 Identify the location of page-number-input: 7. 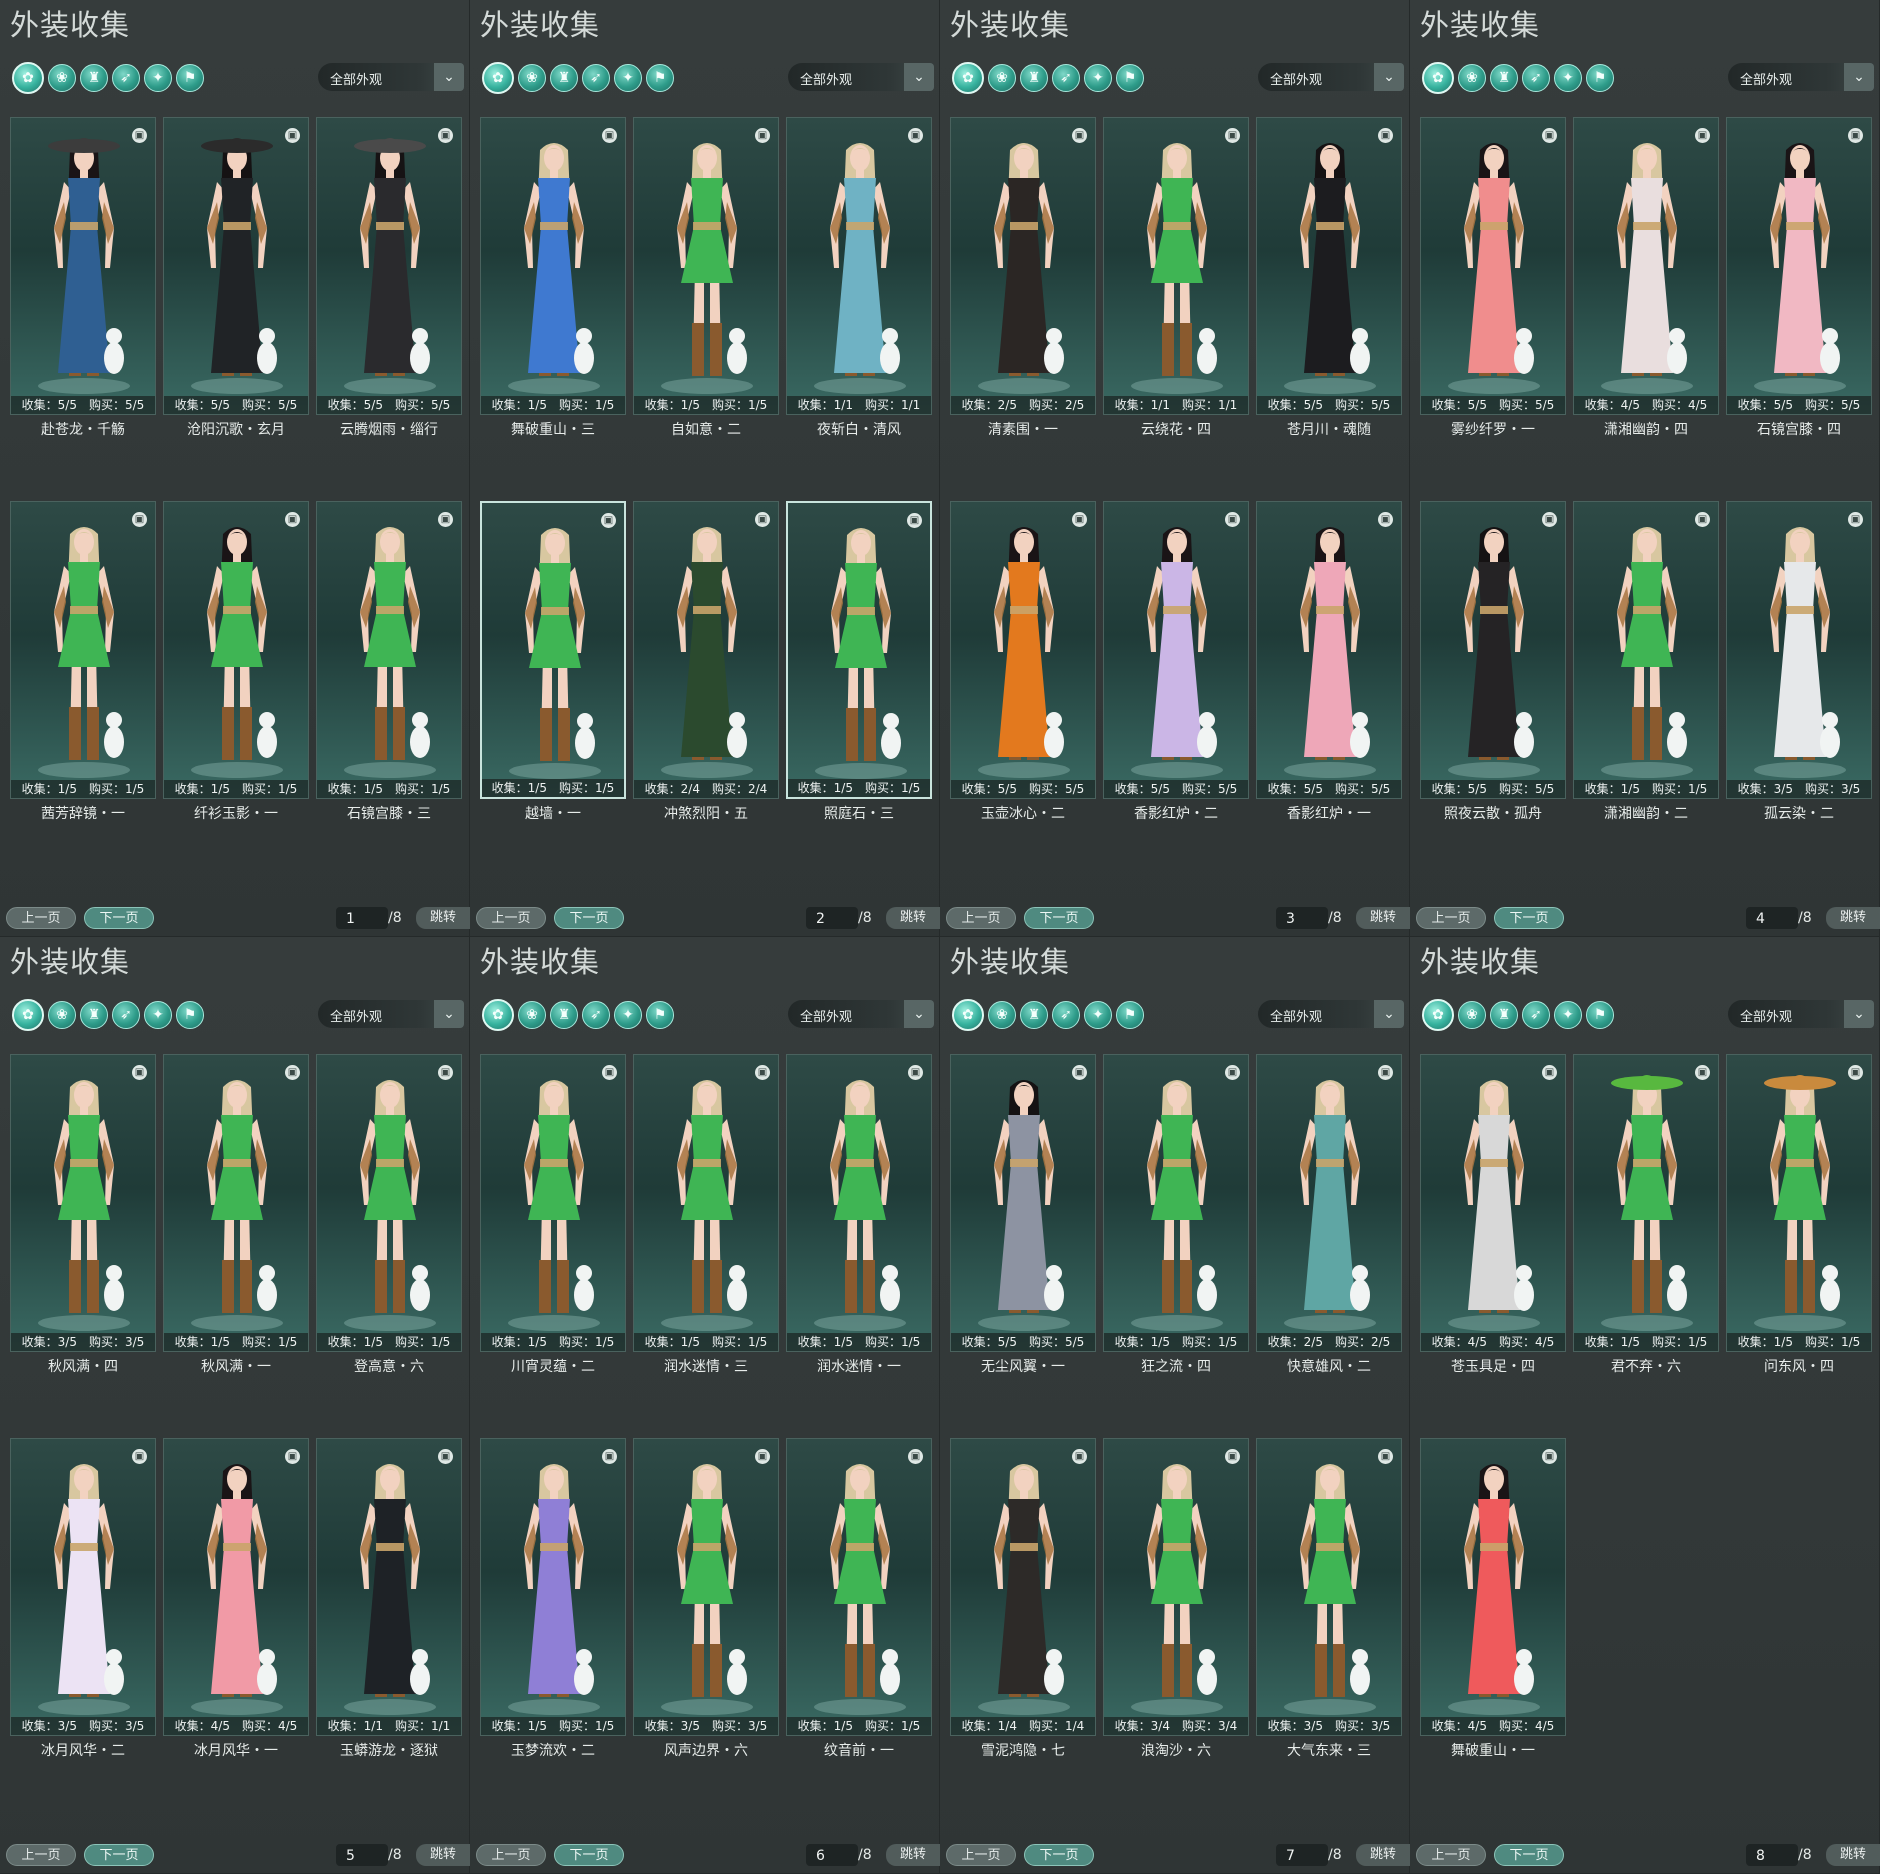
(1302, 1855).